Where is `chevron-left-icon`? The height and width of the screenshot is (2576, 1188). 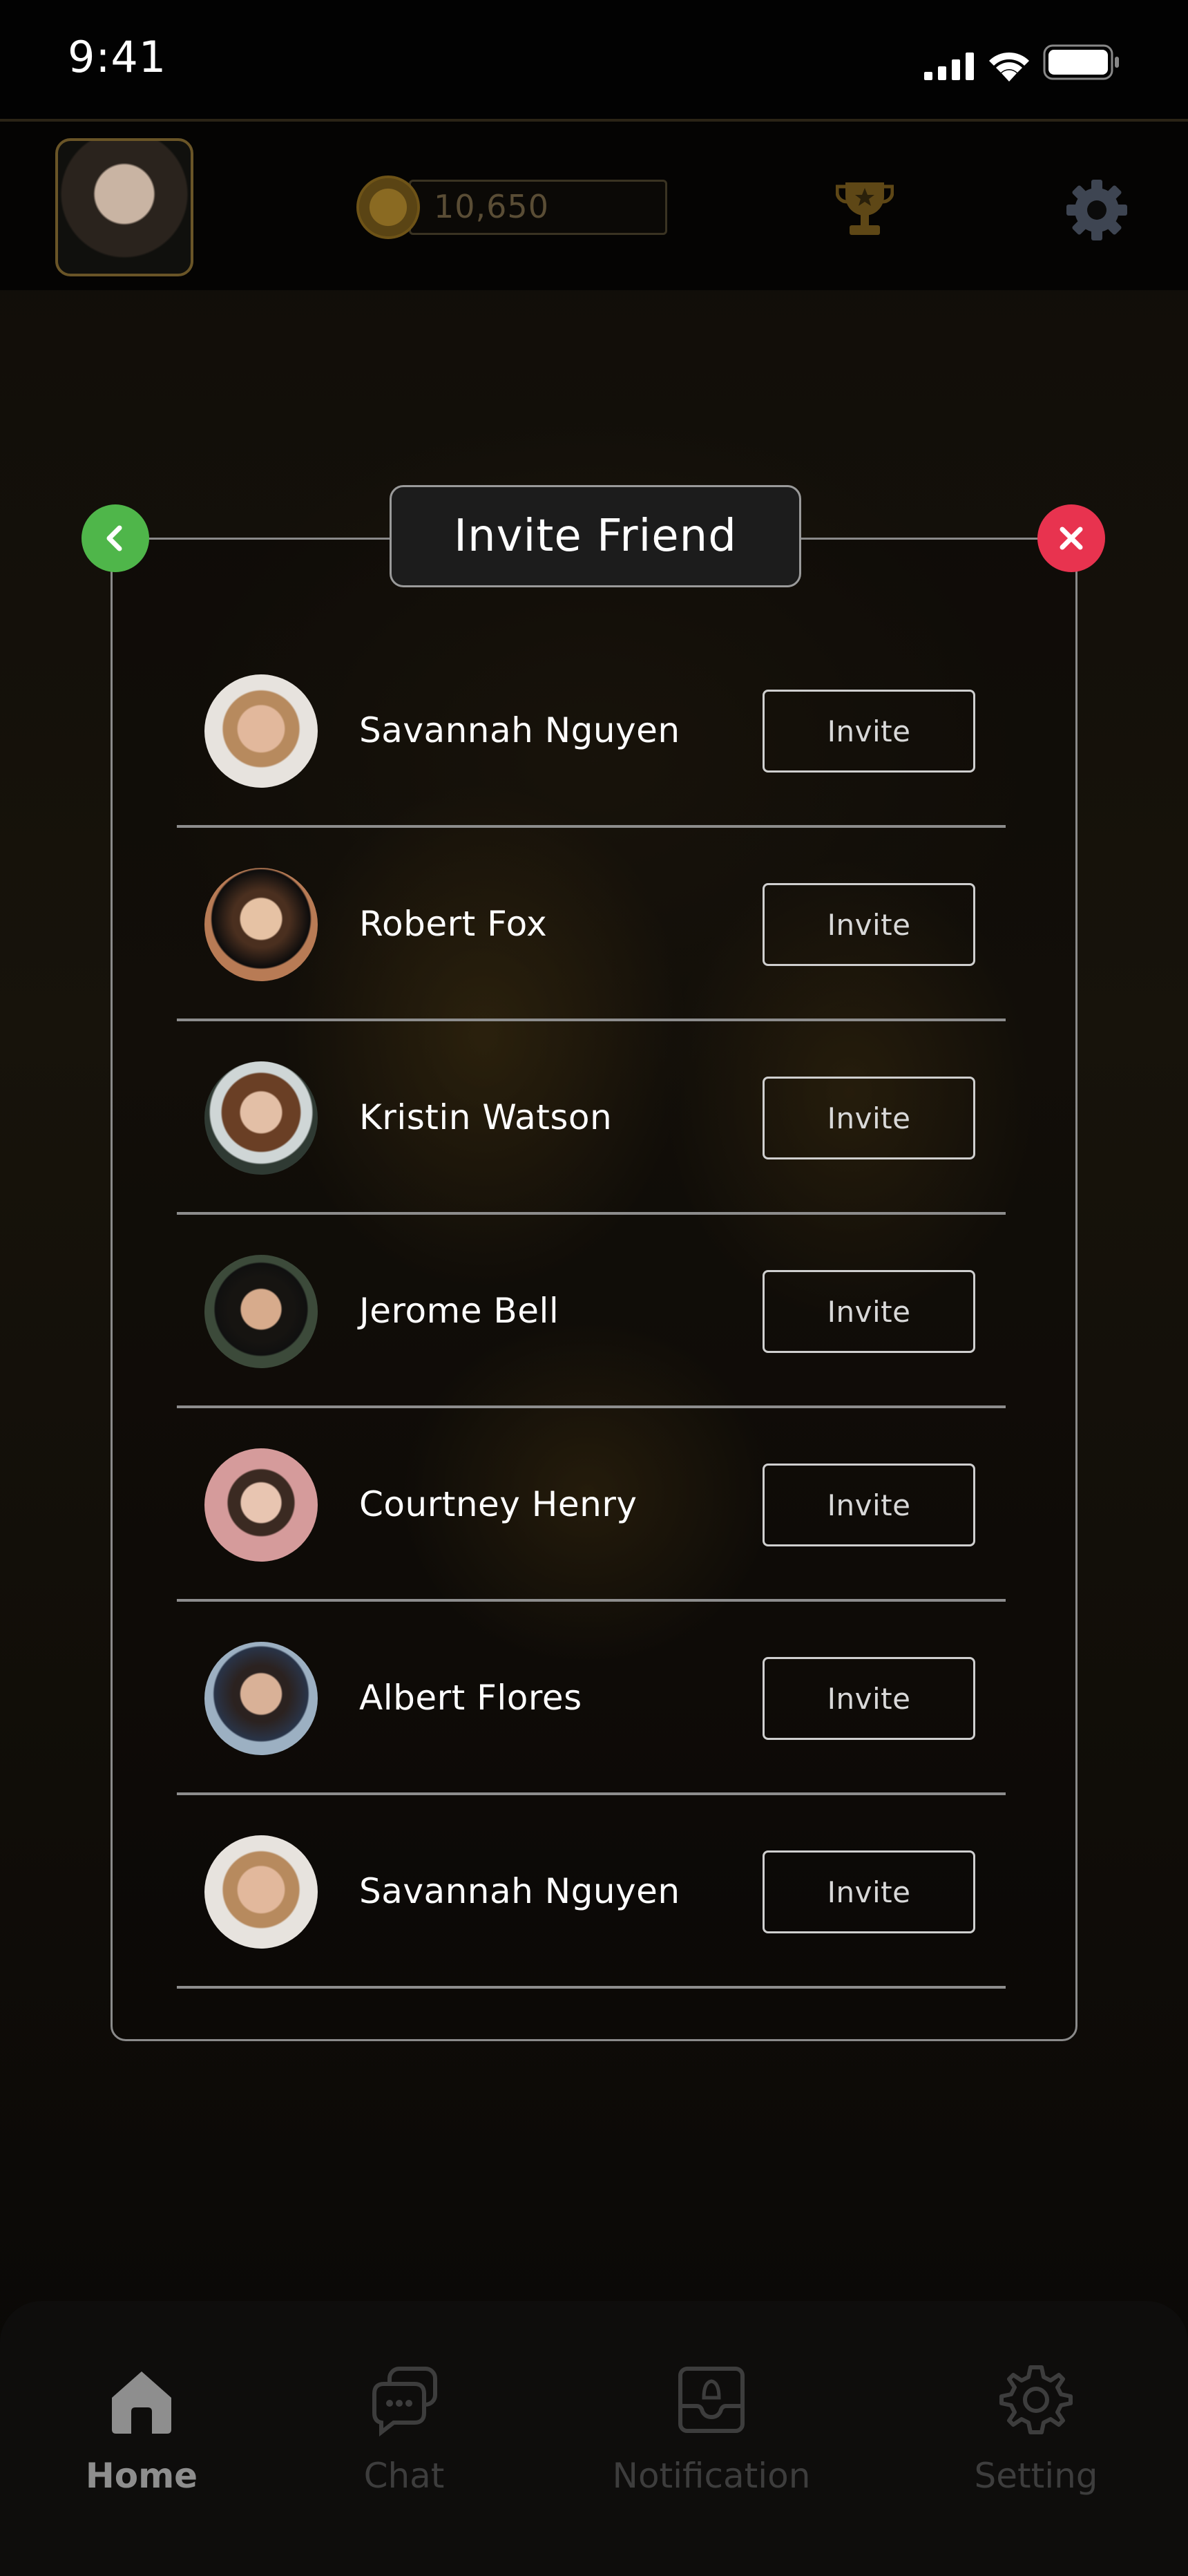 chevron-left-icon is located at coordinates (114, 538).